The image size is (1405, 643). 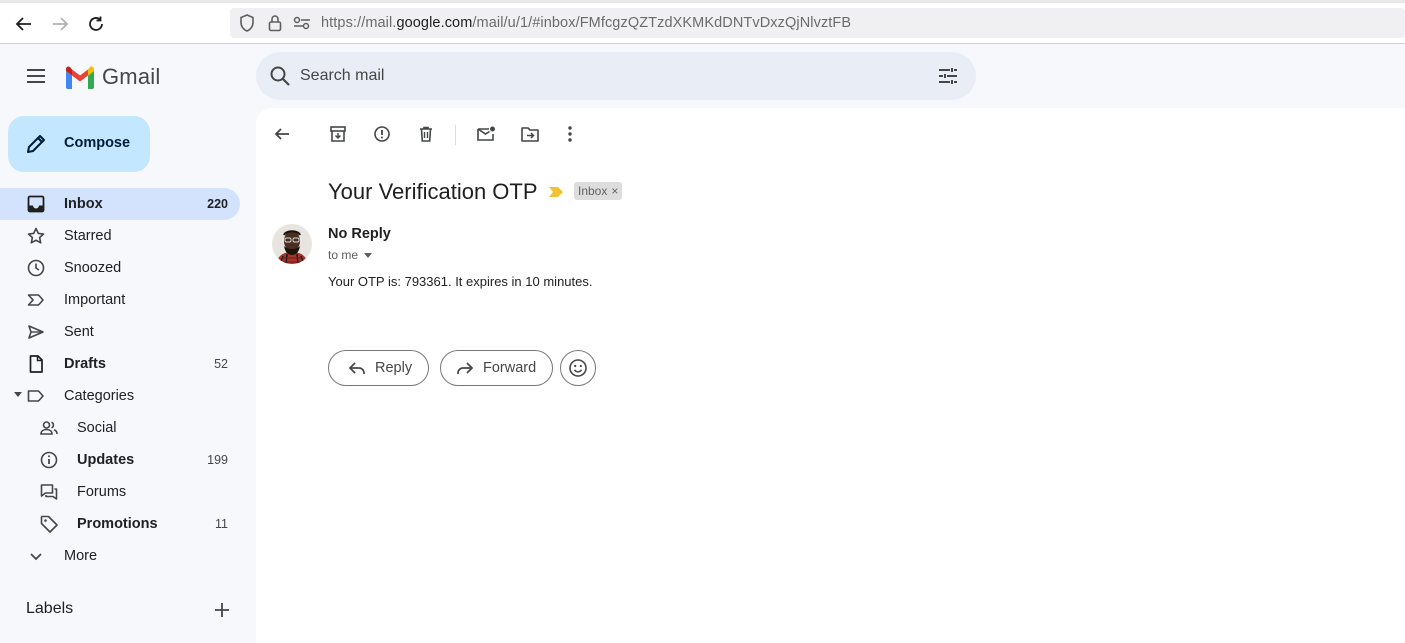 I want to click on inbox-icon, so click(x=36, y=204).